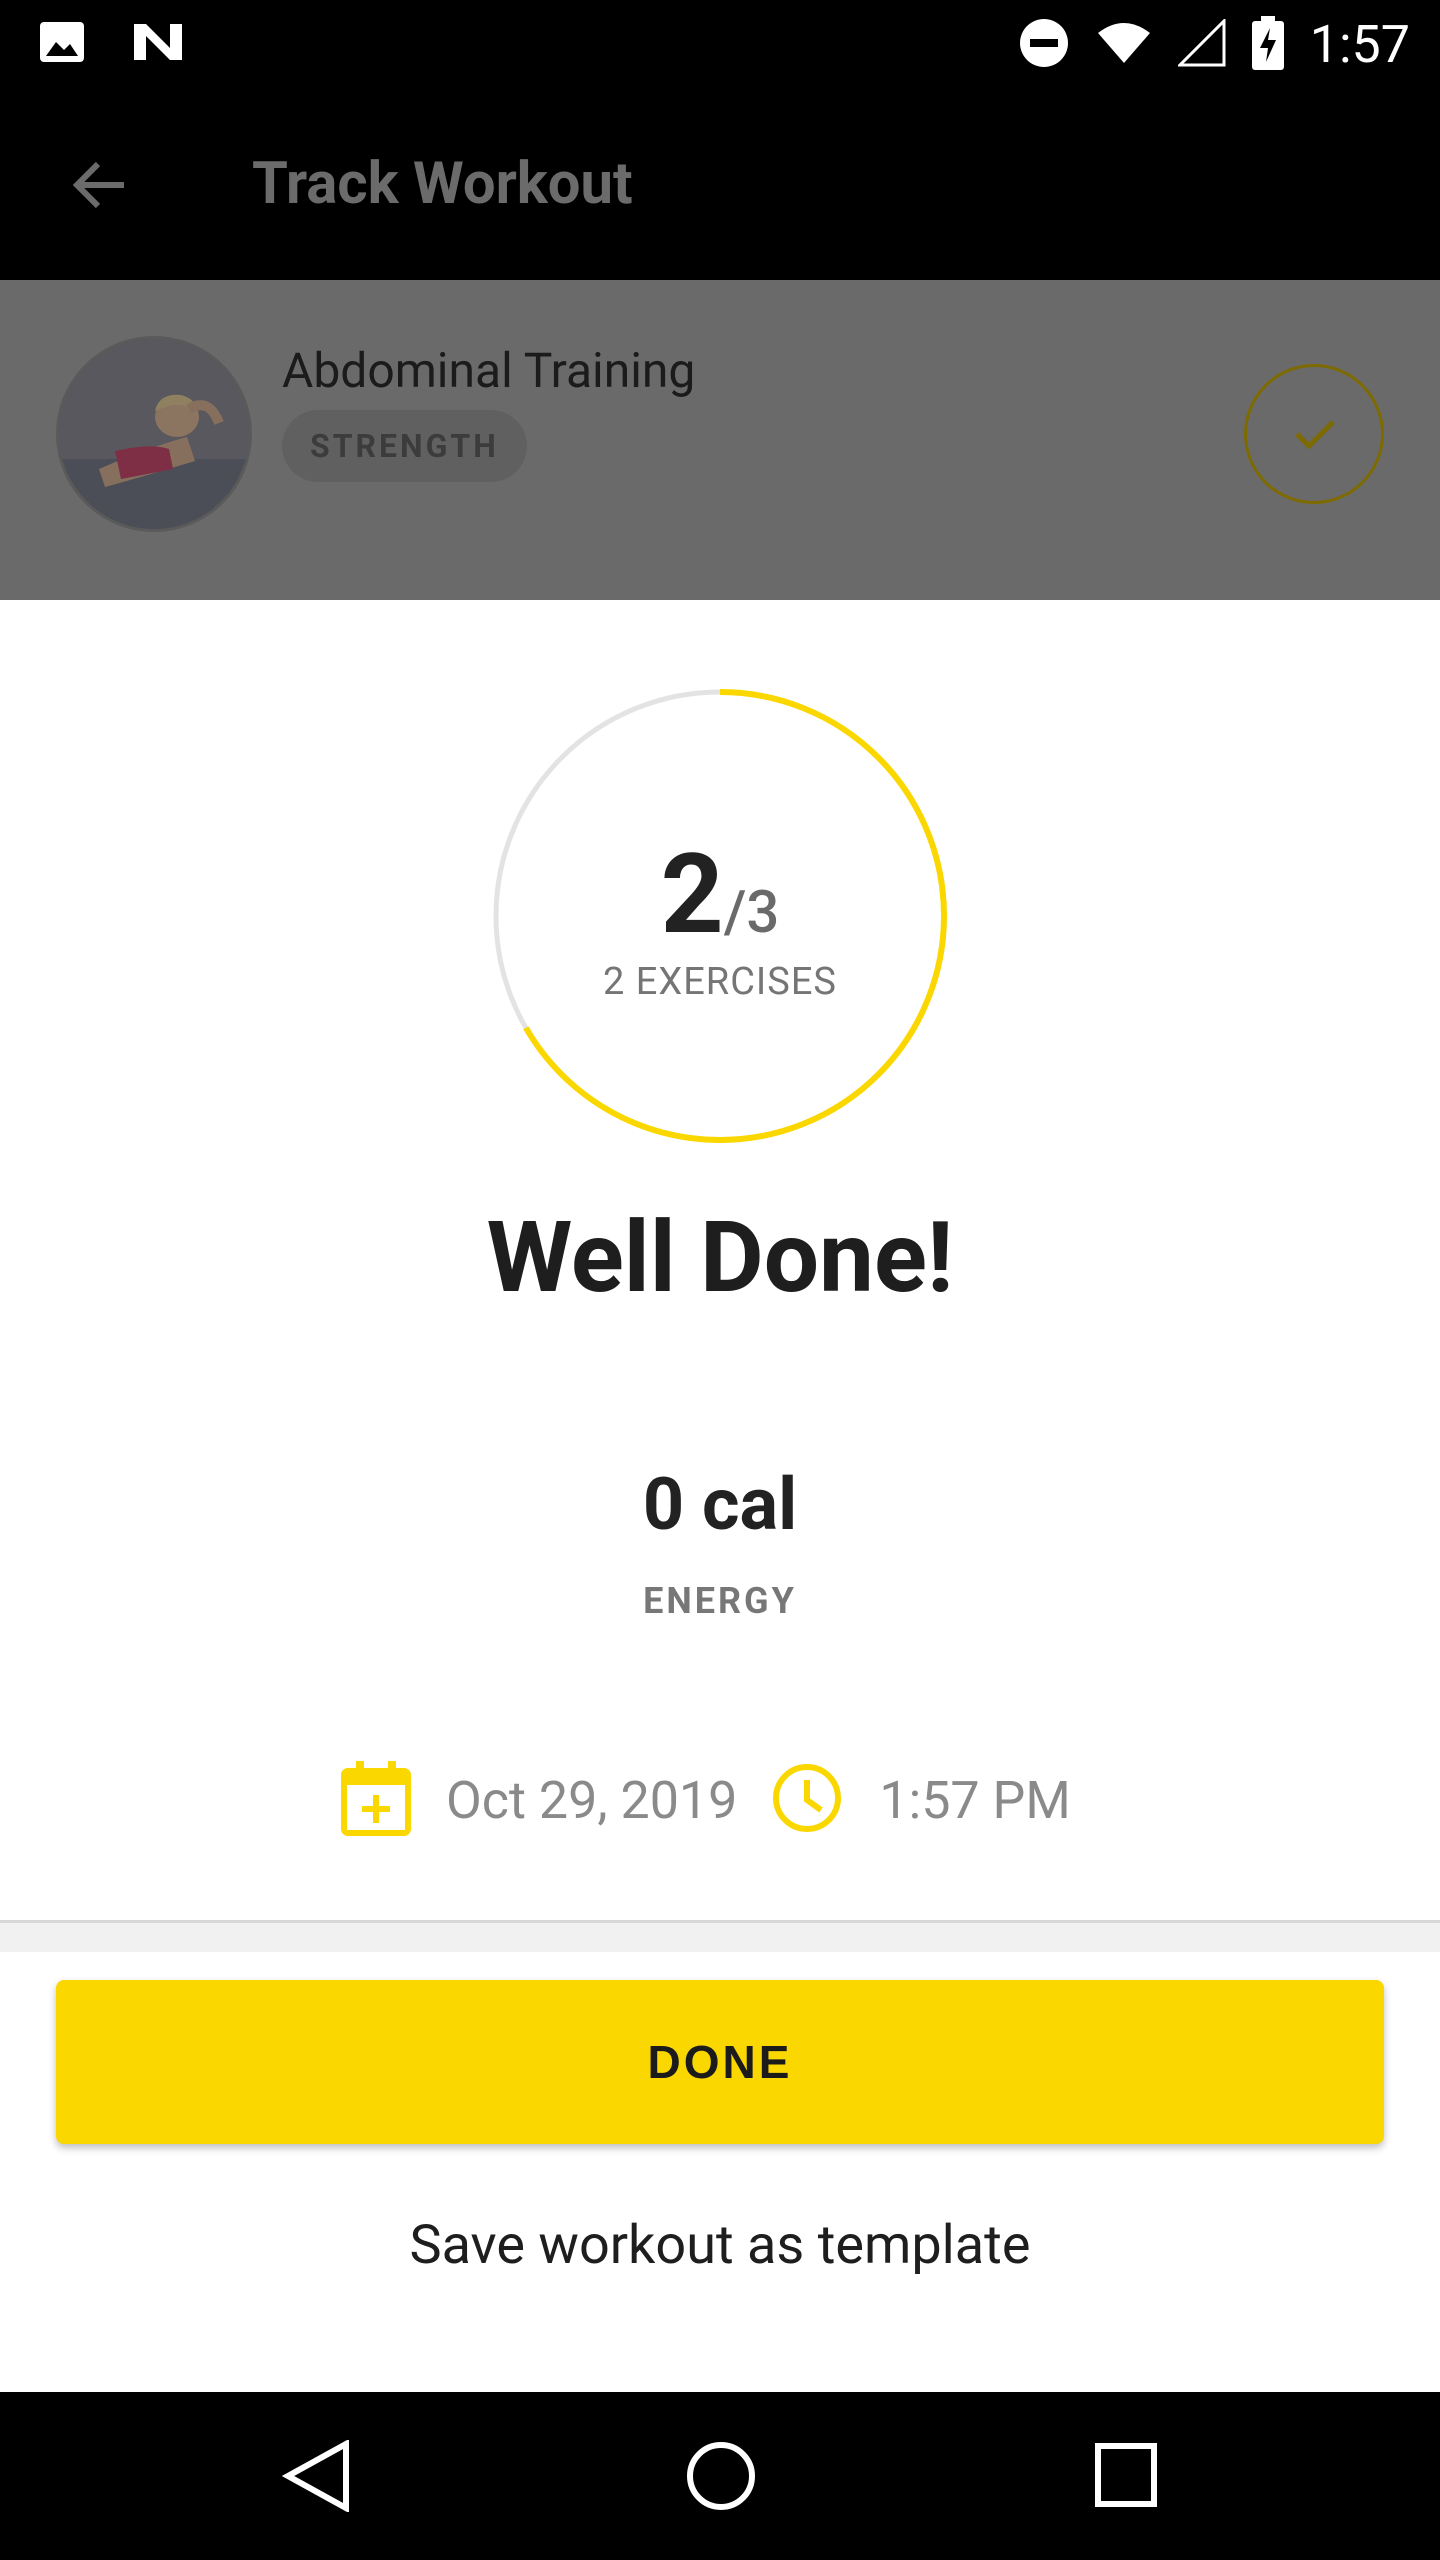 This screenshot has width=1440, height=2560. Describe the element at coordinates (692, 894) in the screenshot. I see `completed-count: 2` at that location.